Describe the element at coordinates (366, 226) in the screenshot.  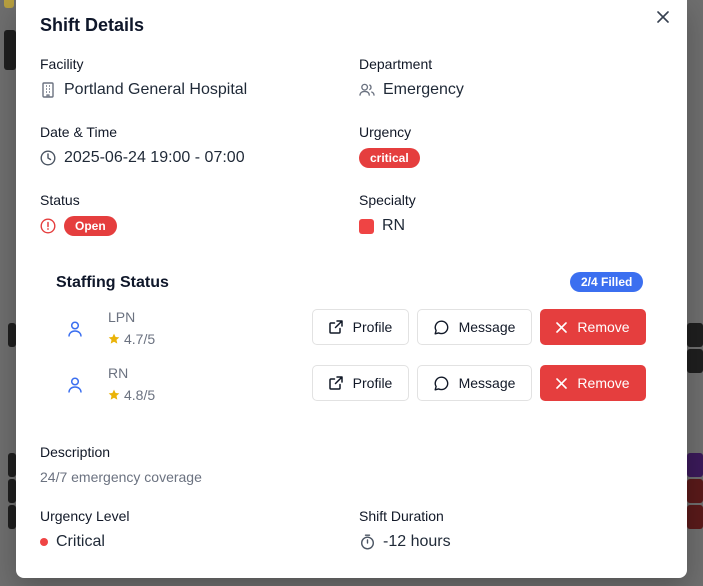
I see `specialty-color-swatch` at that location.